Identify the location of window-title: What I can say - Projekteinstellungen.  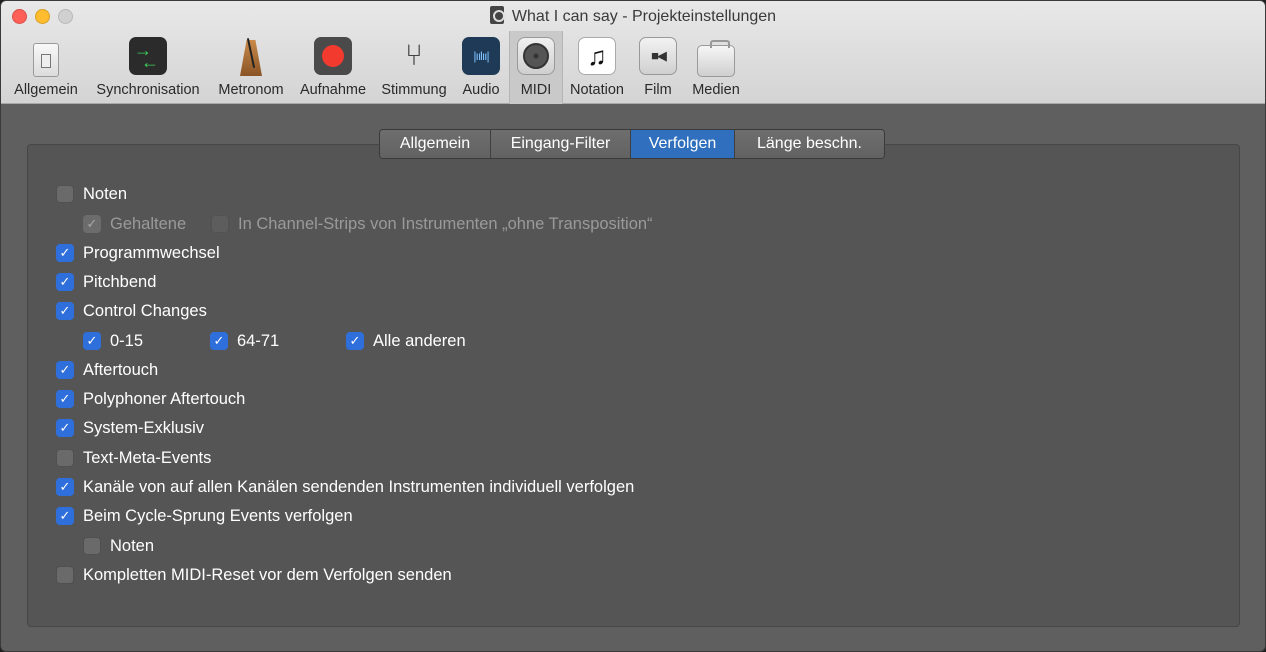
(633, 17).